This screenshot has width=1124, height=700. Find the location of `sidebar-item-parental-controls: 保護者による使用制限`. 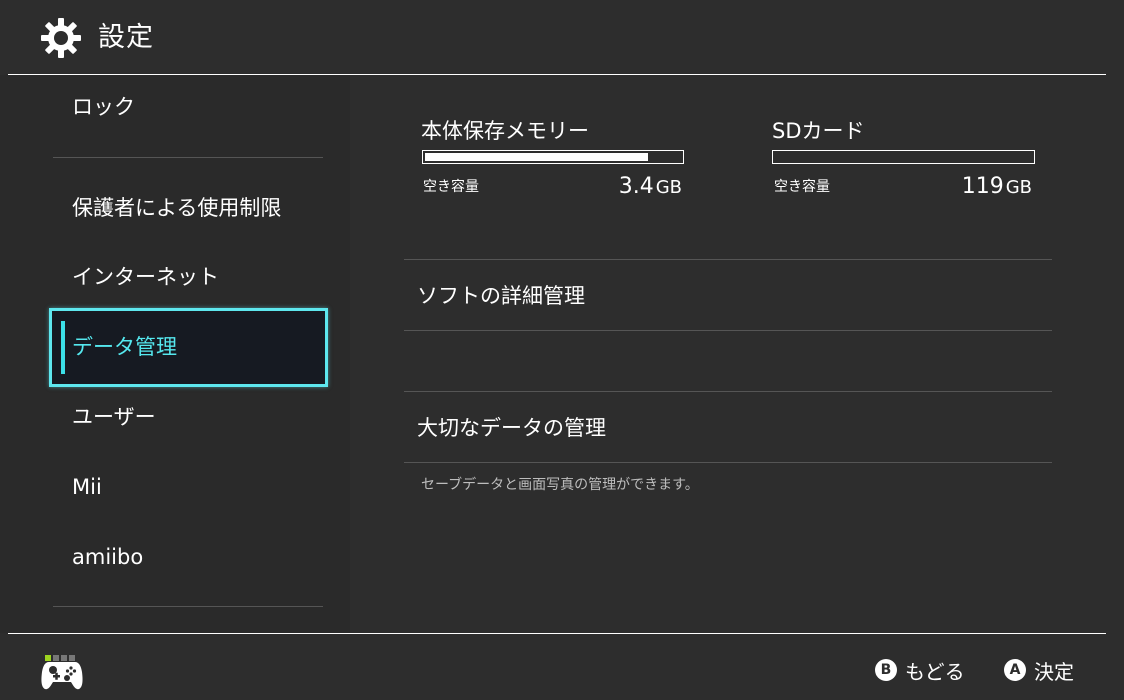

sidebar-item-parental-controls: 保護者による使用制限 is located at coordinates (176, 208).